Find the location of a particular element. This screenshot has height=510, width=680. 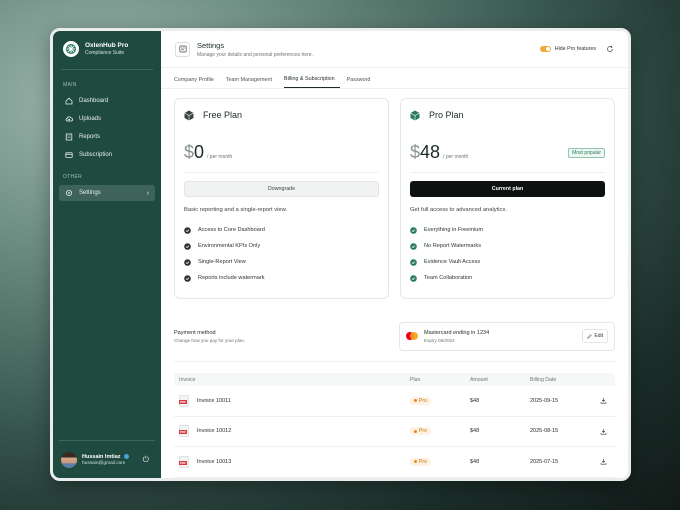

hide-pro-toggle-label: Hide Pro features is located at coordinates (575, 49).